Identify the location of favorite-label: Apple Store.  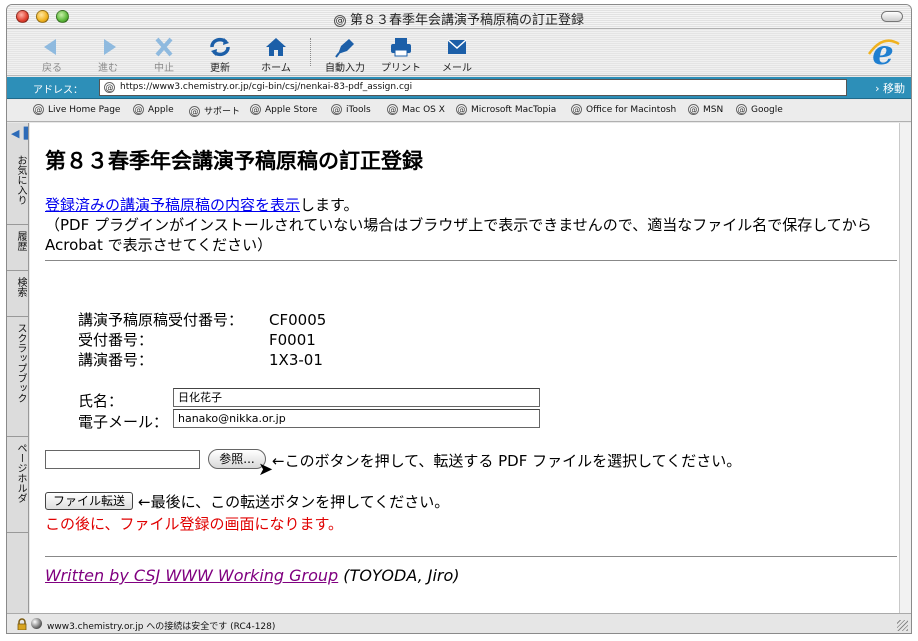
(291, 110).